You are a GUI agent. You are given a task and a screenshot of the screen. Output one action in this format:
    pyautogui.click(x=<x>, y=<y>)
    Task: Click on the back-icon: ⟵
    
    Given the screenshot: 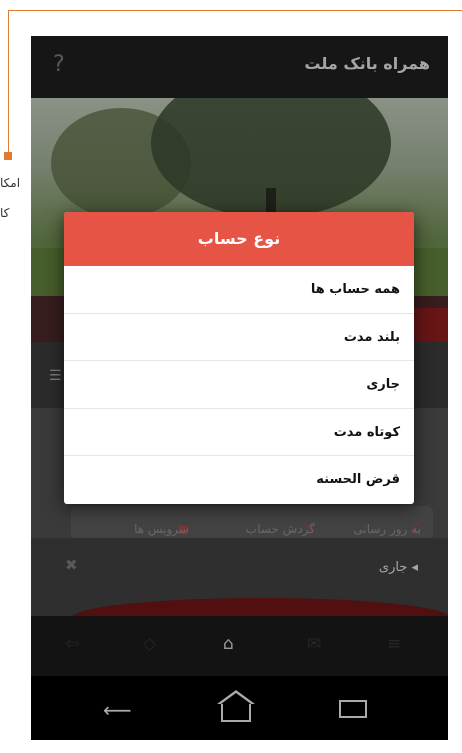 What is the action you would take?
    pyautogui.click(x=117, y=710)
    